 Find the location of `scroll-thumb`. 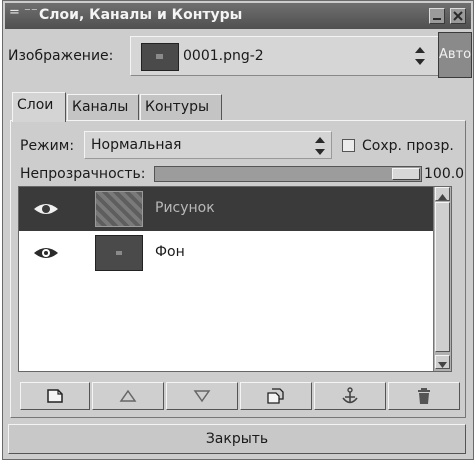

scroll-thumb is located at coordinates (442, 277).